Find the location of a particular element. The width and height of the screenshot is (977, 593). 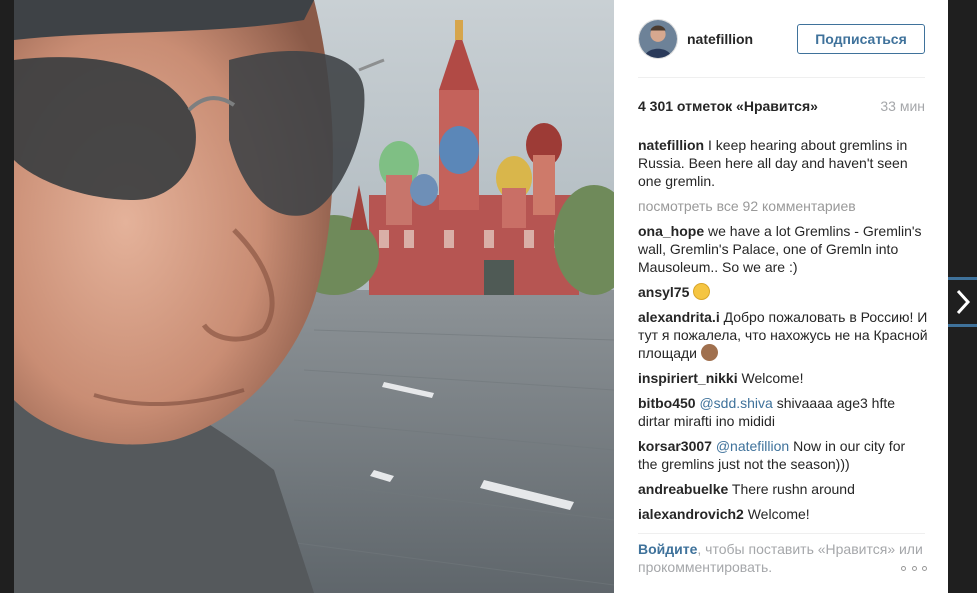

username-link: natefillion is located at coordinates (742, 39).